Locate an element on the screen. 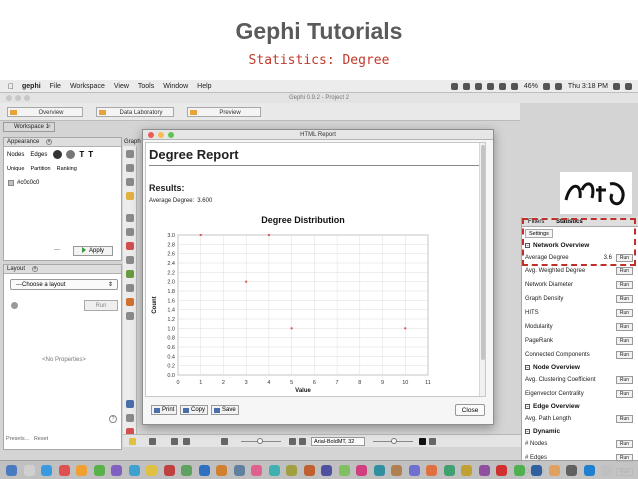 This screenshot has width=638, height=479. volume-icon is located at coordinates (514, 86).